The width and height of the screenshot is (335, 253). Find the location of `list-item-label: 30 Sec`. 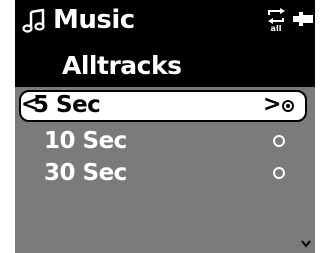

list-item-label: 30 Sec is located at coordinates (85, 173).